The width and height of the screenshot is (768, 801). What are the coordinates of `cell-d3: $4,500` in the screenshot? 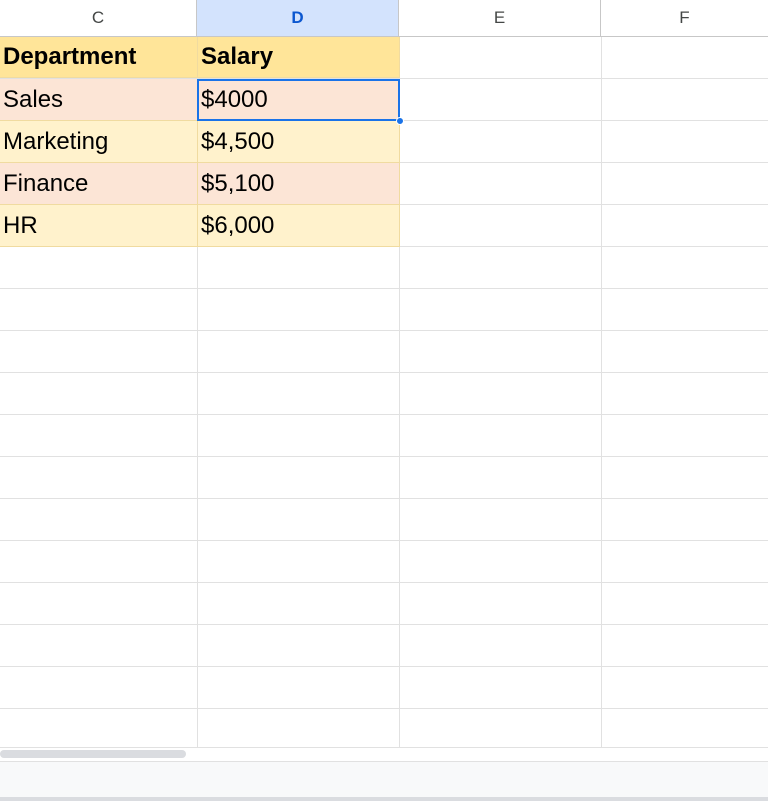 It's located at (299, 142).